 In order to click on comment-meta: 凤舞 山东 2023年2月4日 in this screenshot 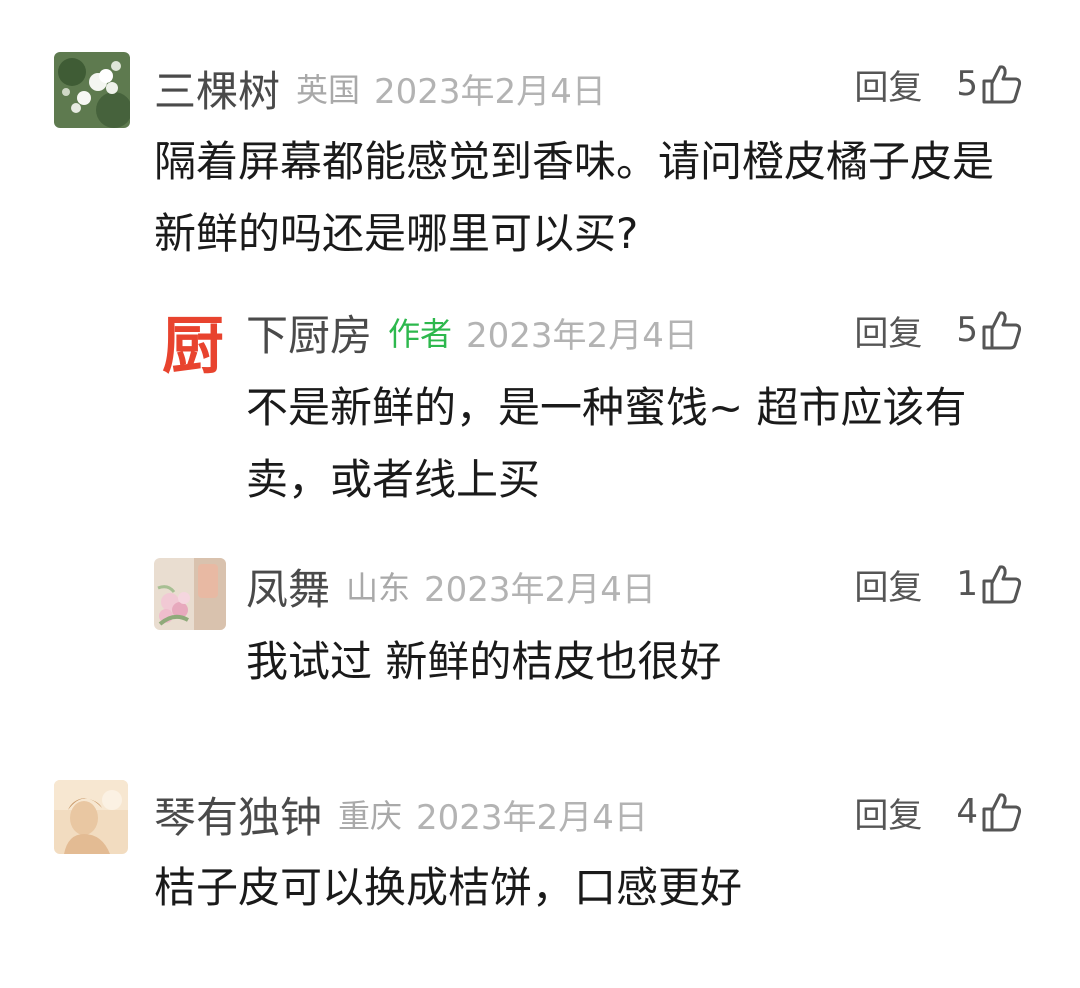, I will do `click(451, 586)`.